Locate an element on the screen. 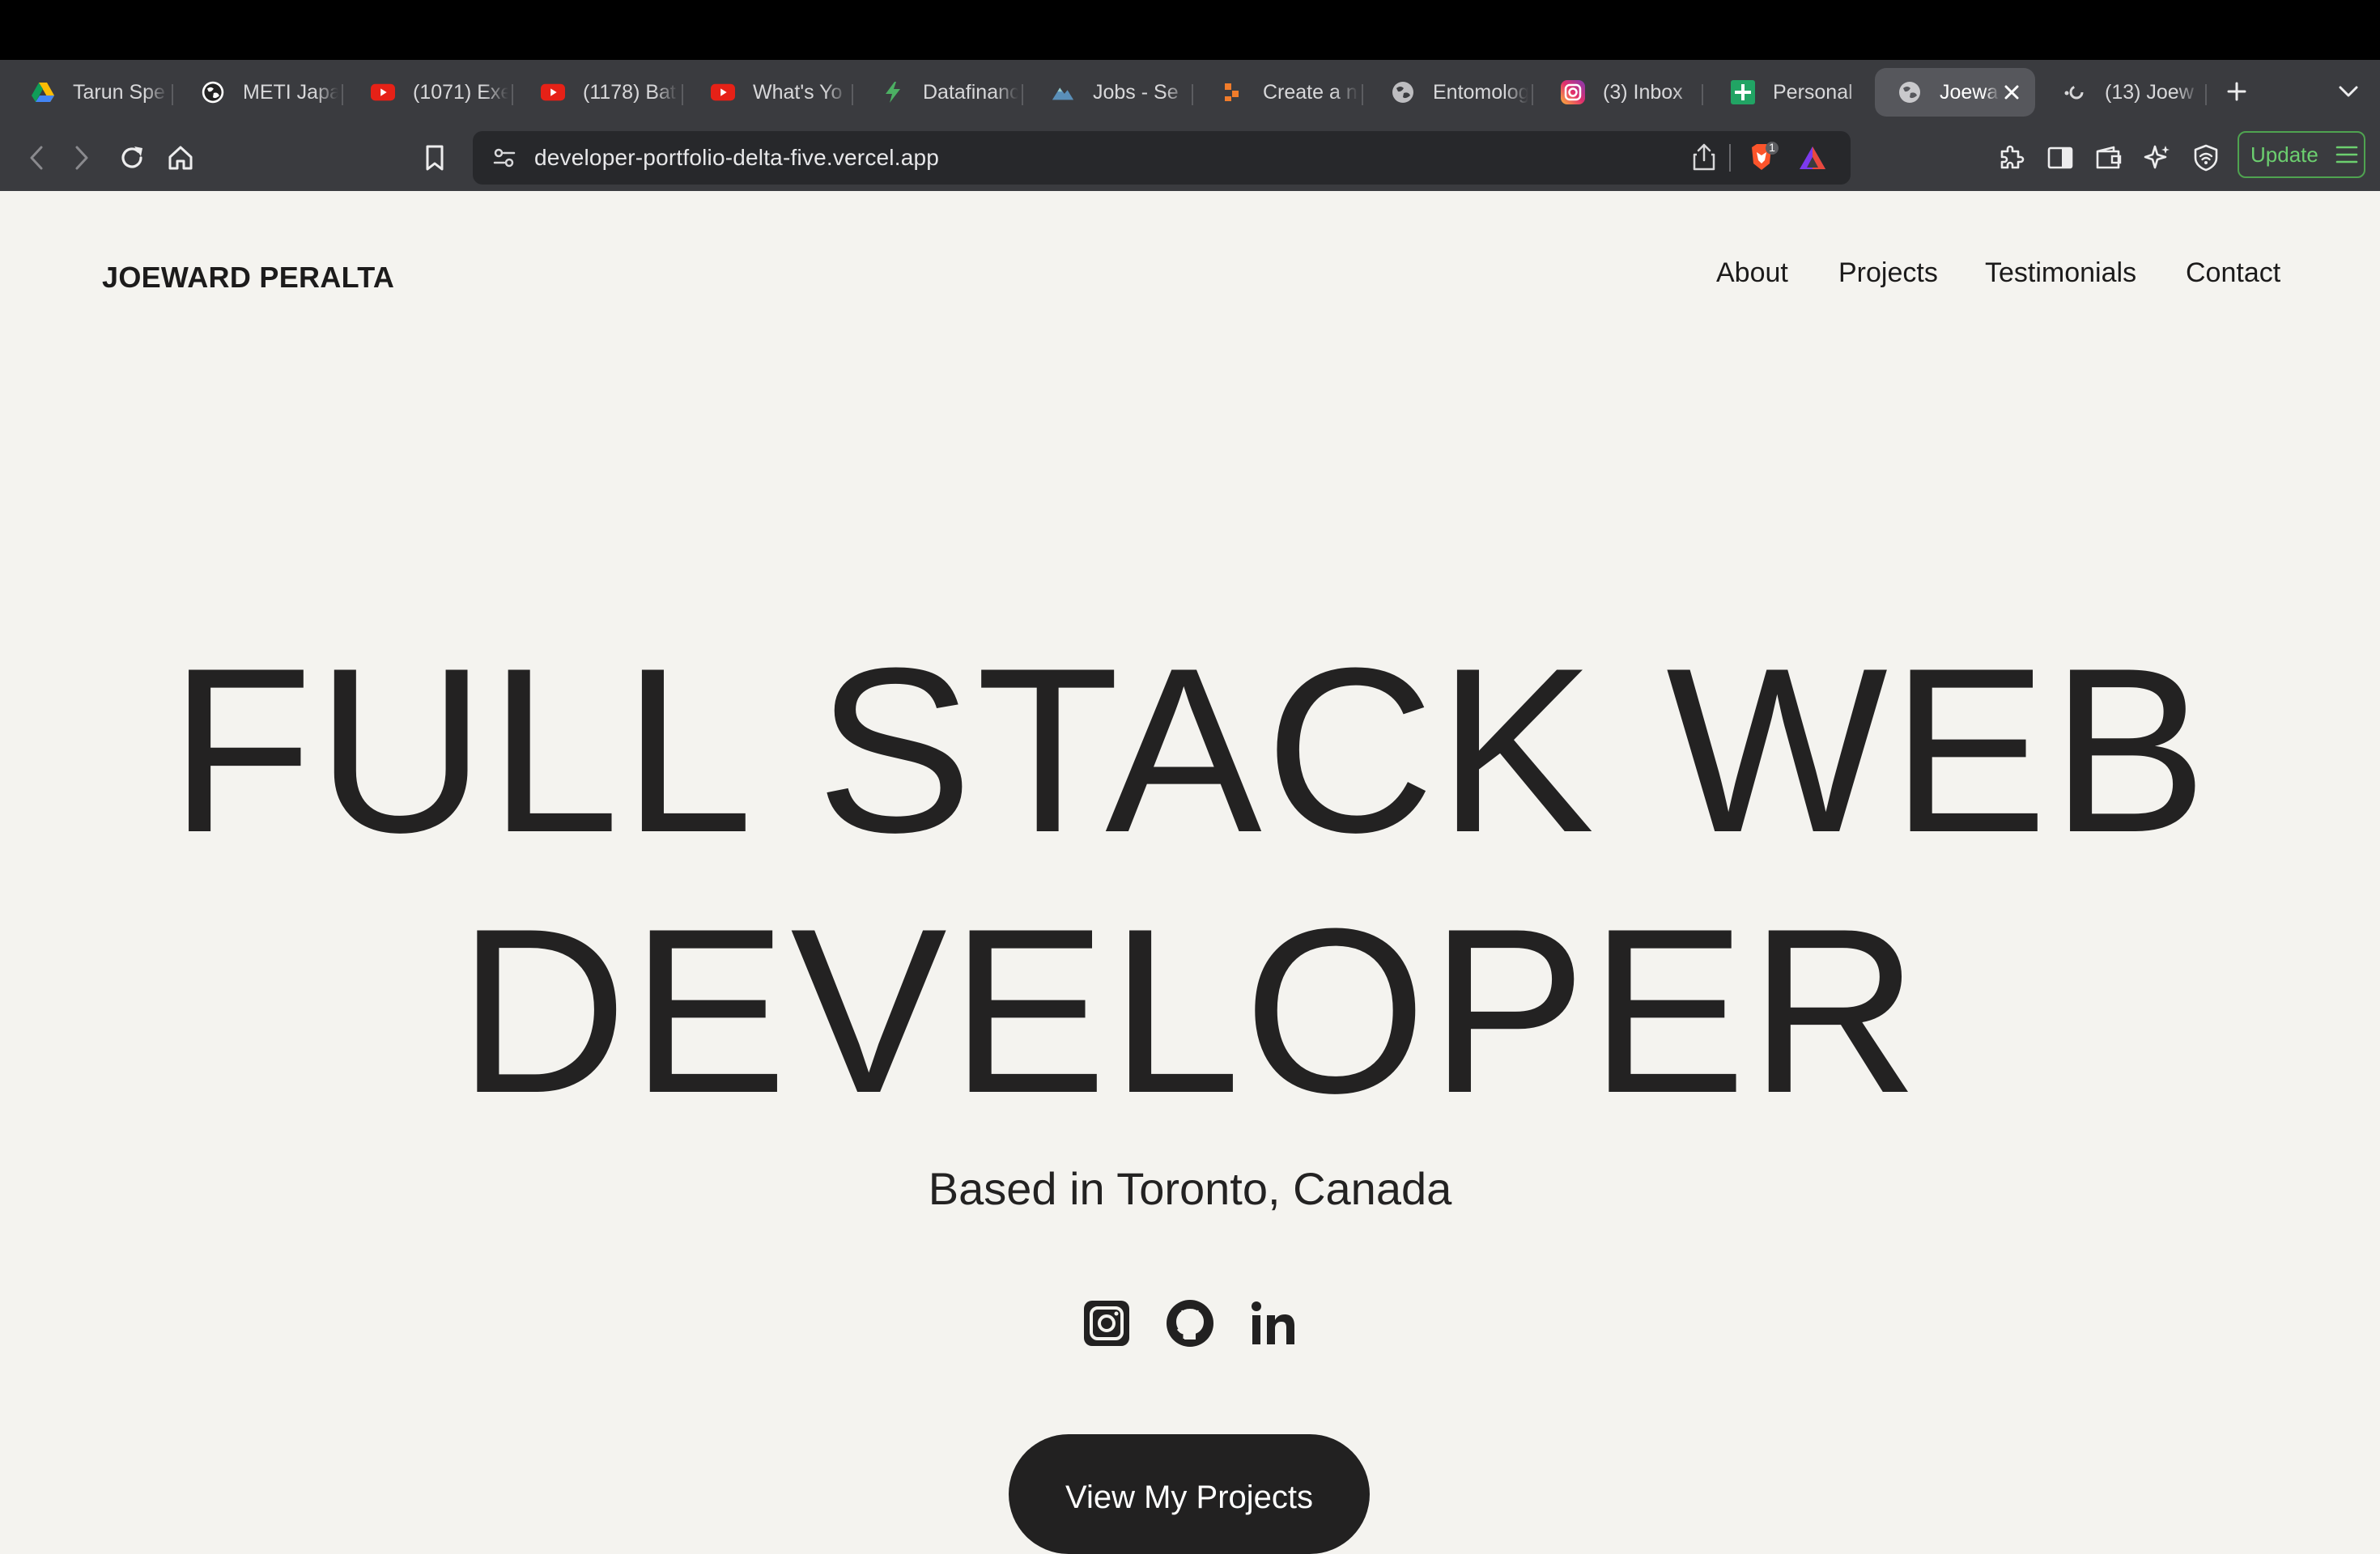  extensions-button is located at coordinates (2012, 158).